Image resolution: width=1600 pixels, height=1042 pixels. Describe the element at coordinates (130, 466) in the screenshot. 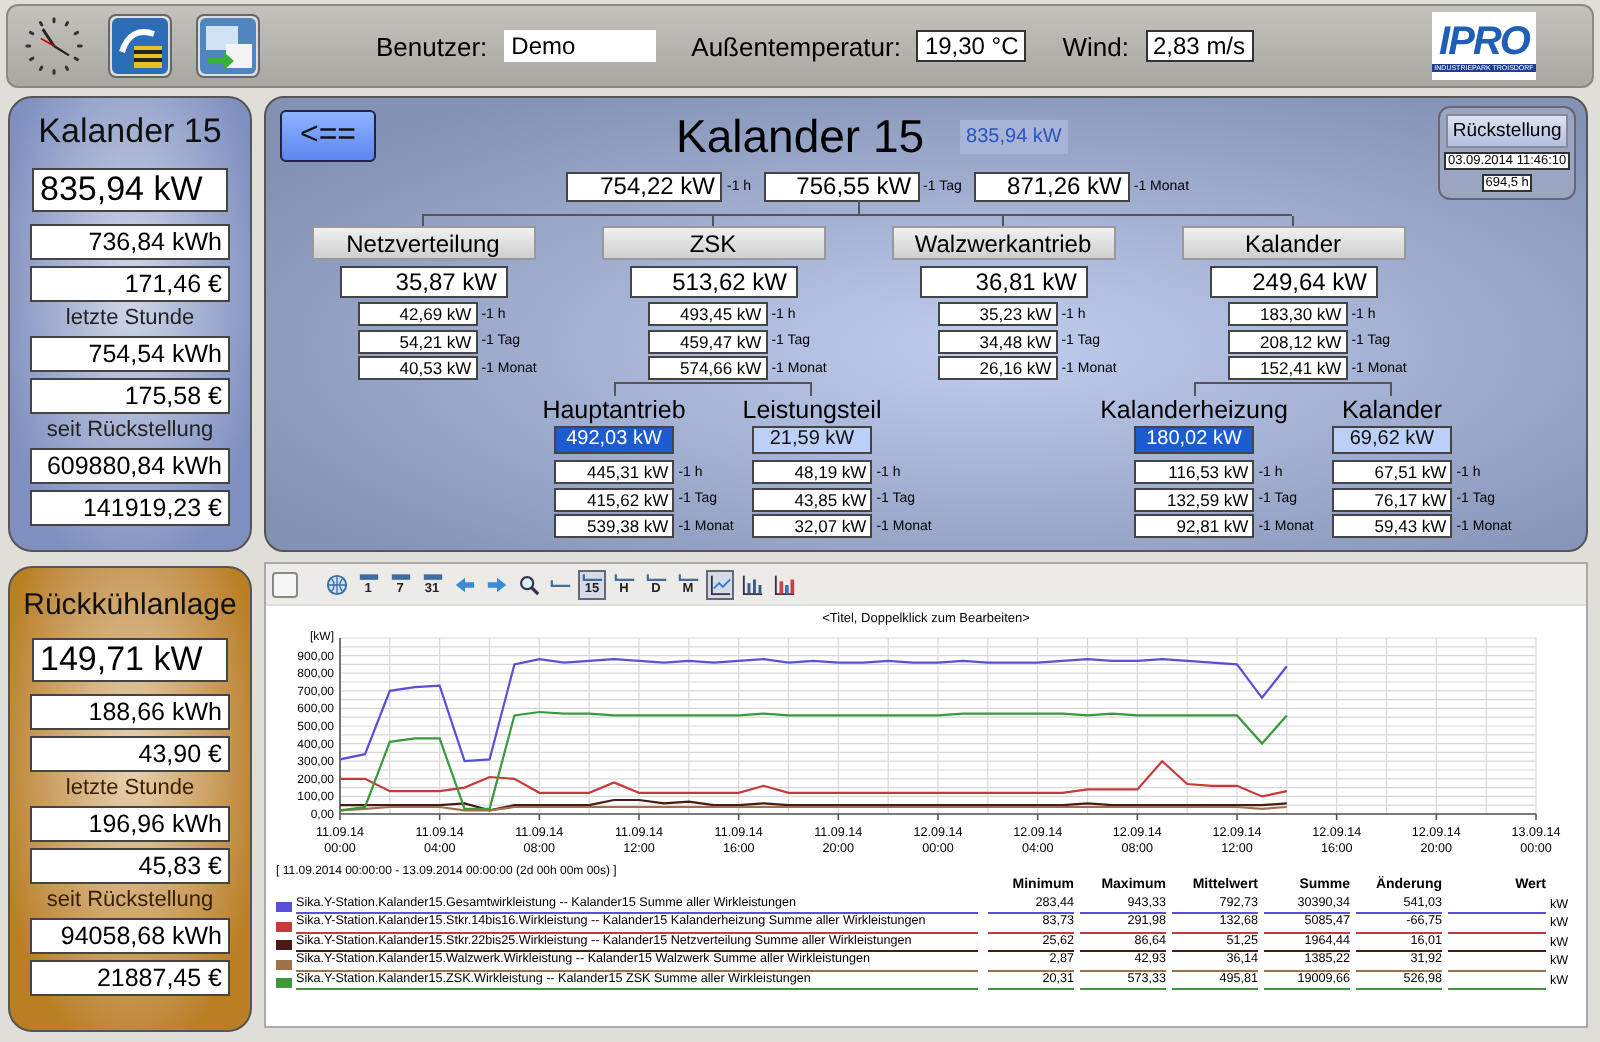

I see `value-display: 609880,84 kWh` at that location.